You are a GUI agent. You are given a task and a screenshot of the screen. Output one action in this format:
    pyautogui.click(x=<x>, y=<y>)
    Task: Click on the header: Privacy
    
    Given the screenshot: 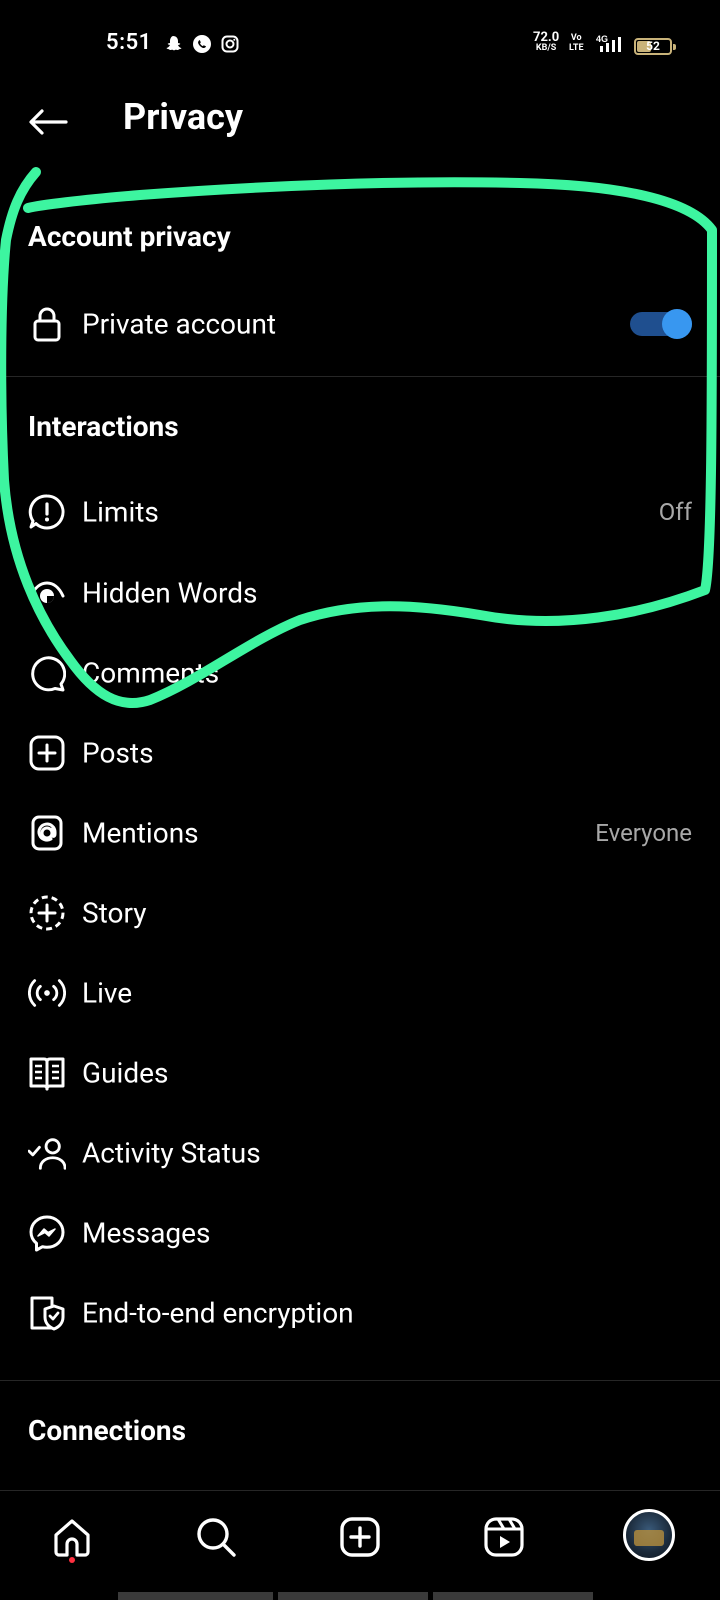 What is the action you would take?
    pyautogui.click(x=360, y=120)
    